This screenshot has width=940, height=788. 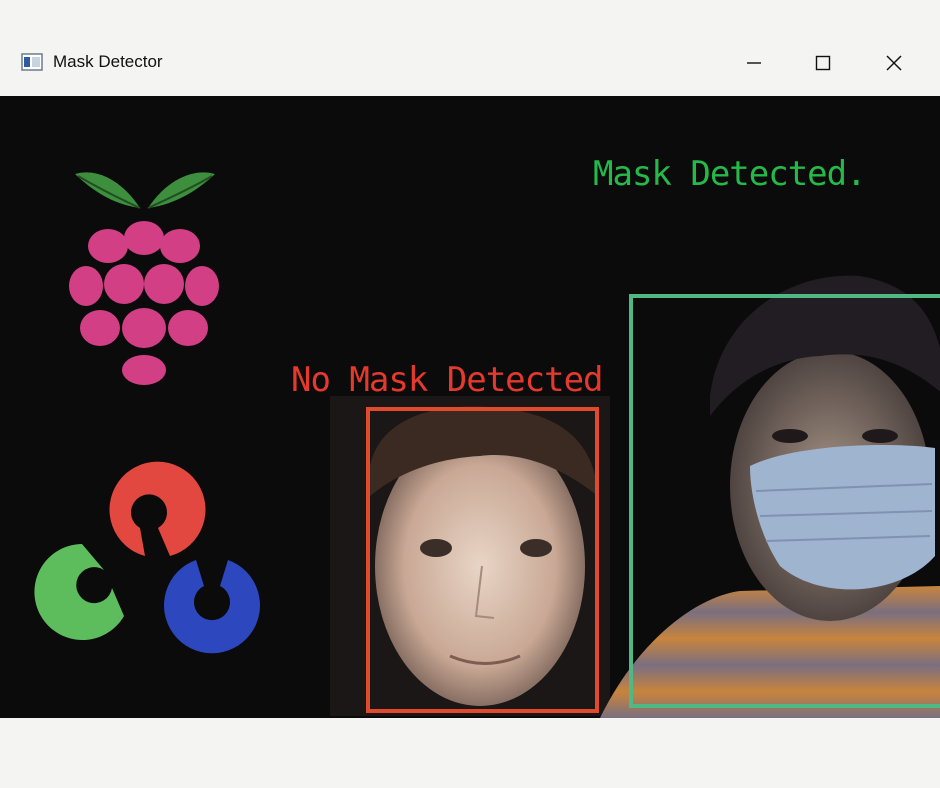 What do you see at coordinates (108, 61) in the screenshot?
I see `window-title: Mask Detector` at bounding box center [108, 61].